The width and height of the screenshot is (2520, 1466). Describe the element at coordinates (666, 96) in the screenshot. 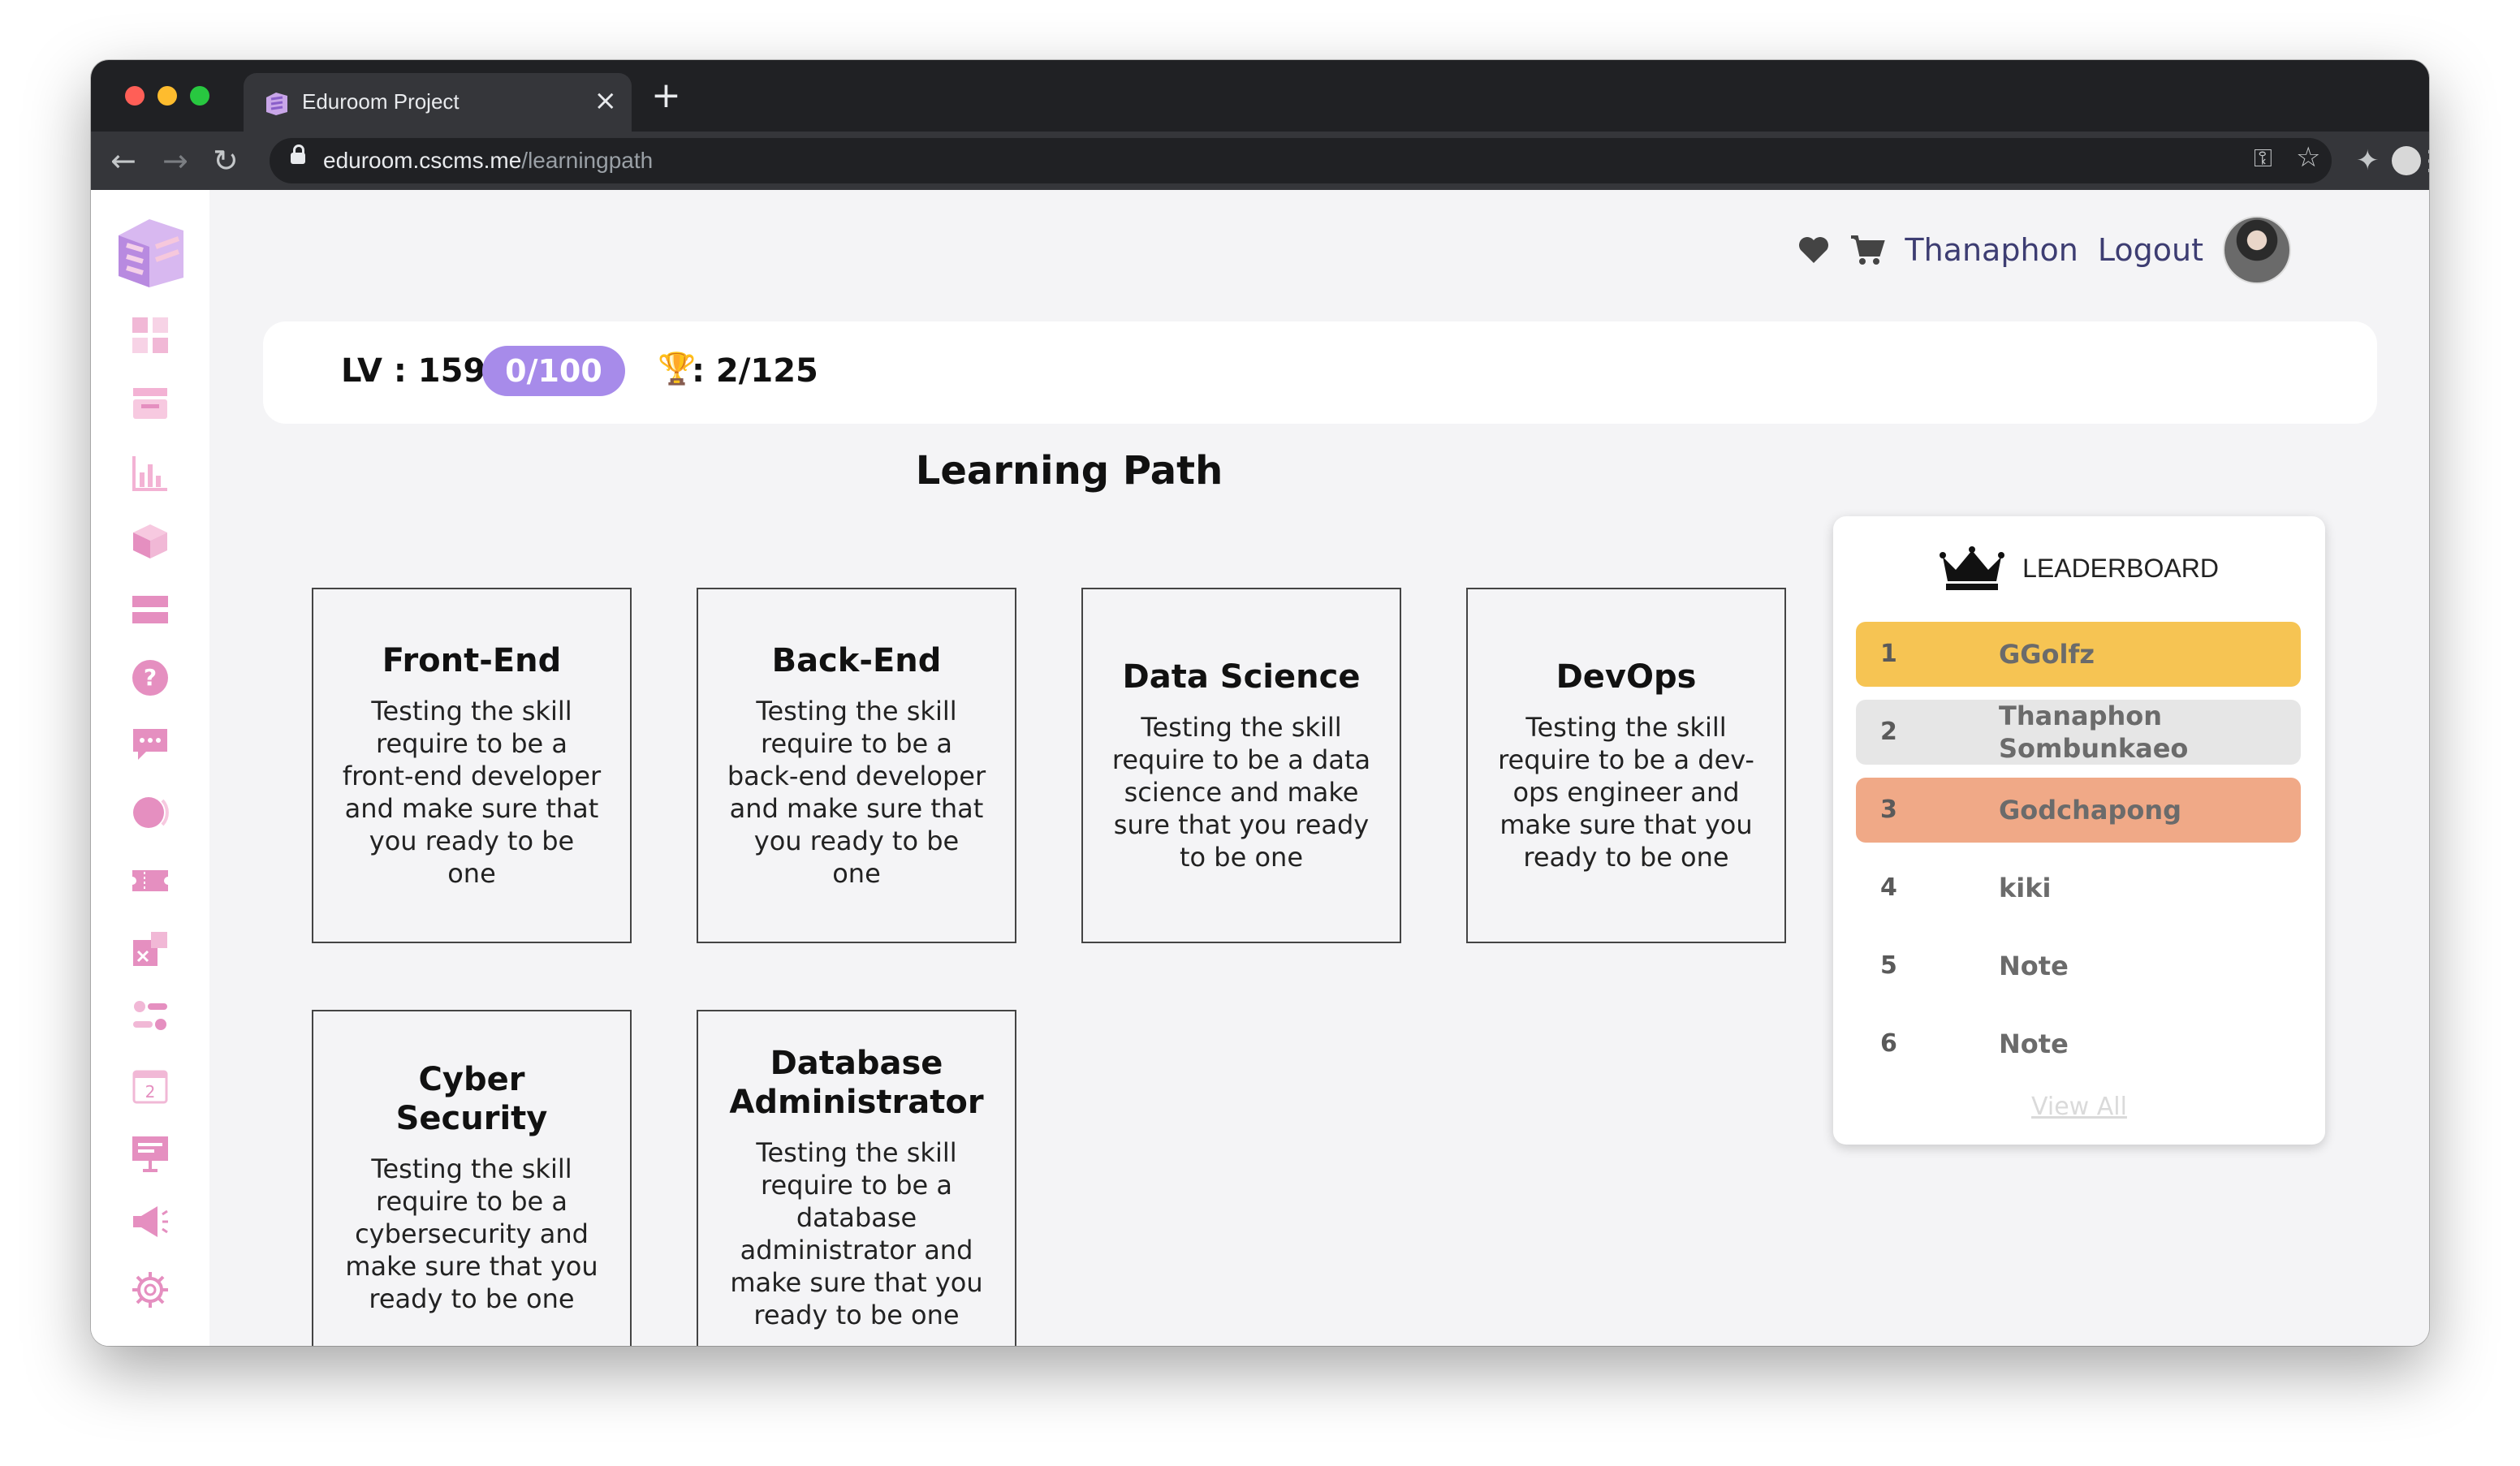

I see `new-tab-button: +` at that location.